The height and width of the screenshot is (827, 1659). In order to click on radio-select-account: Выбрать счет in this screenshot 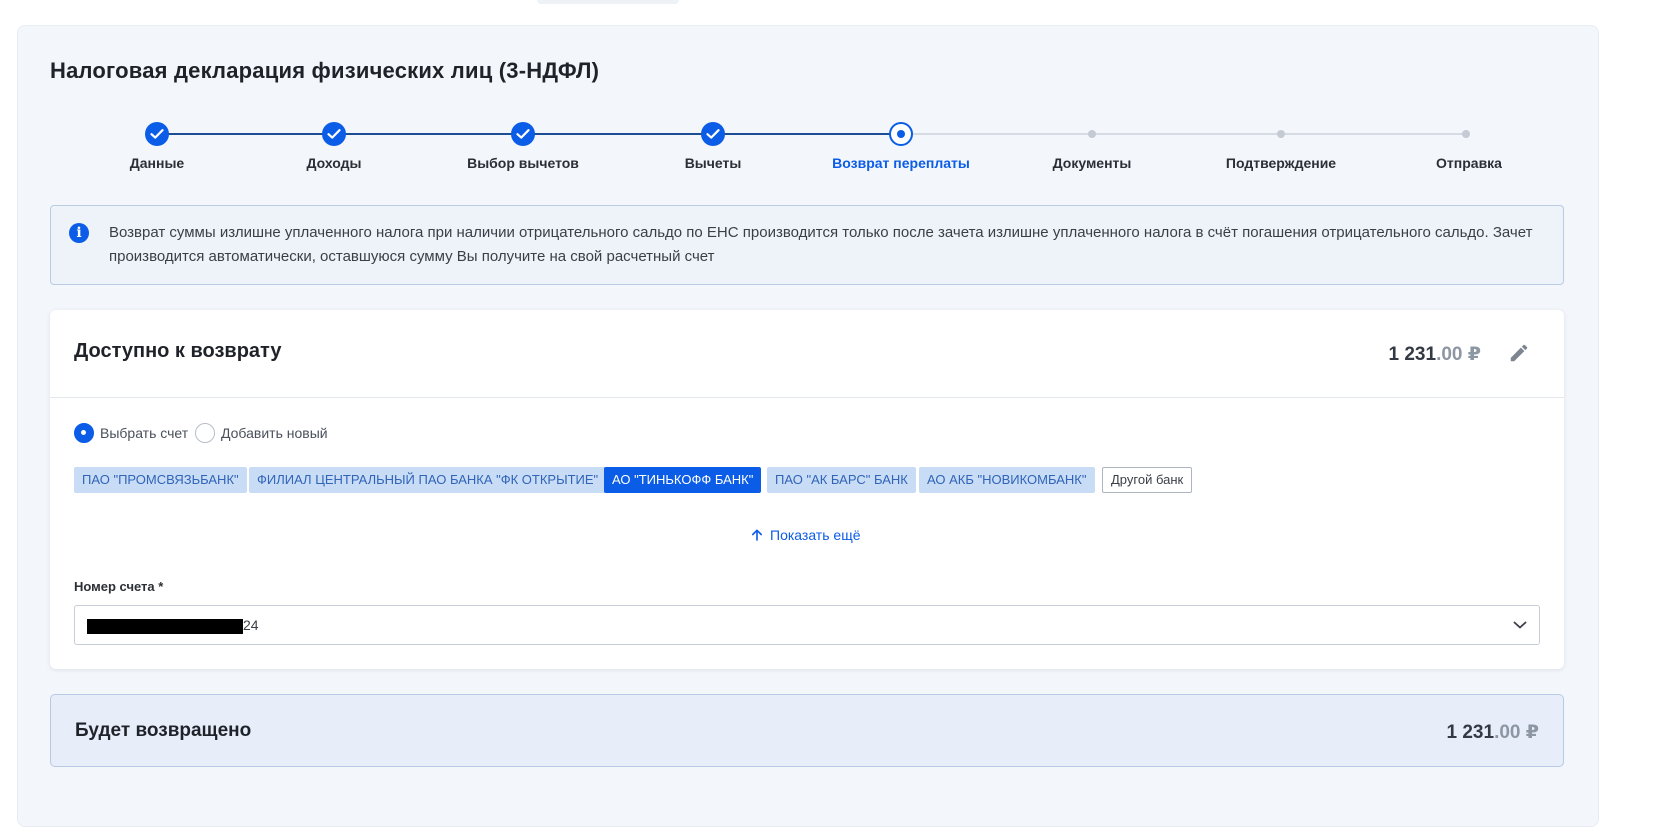, I will do `click(131, 433)`.